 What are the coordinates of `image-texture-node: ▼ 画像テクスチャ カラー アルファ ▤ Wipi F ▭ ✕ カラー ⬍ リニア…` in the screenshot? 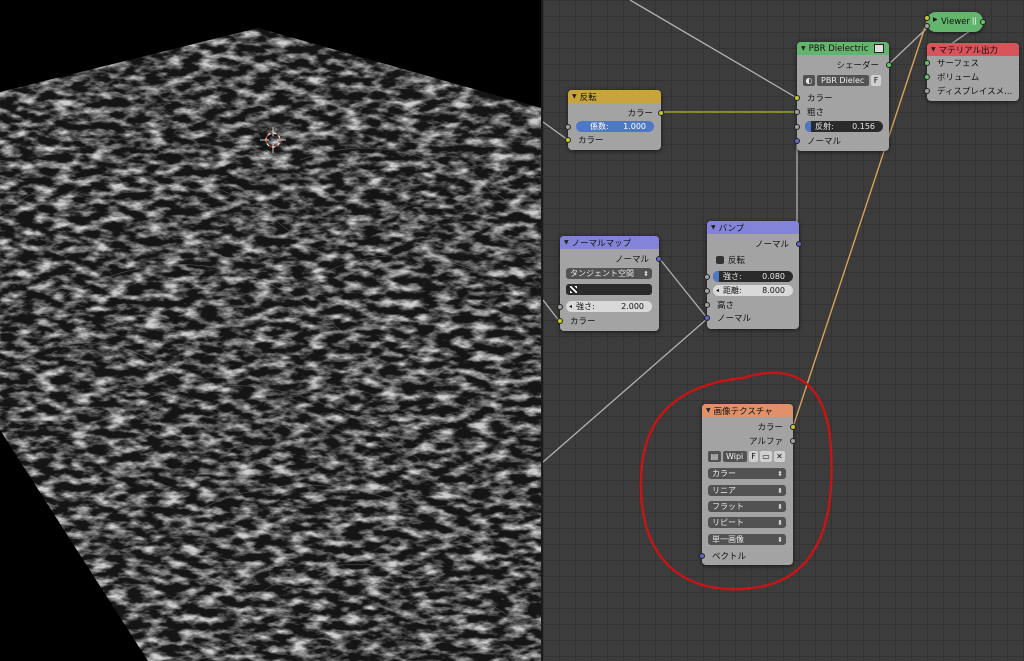 It's located at (747, 484).